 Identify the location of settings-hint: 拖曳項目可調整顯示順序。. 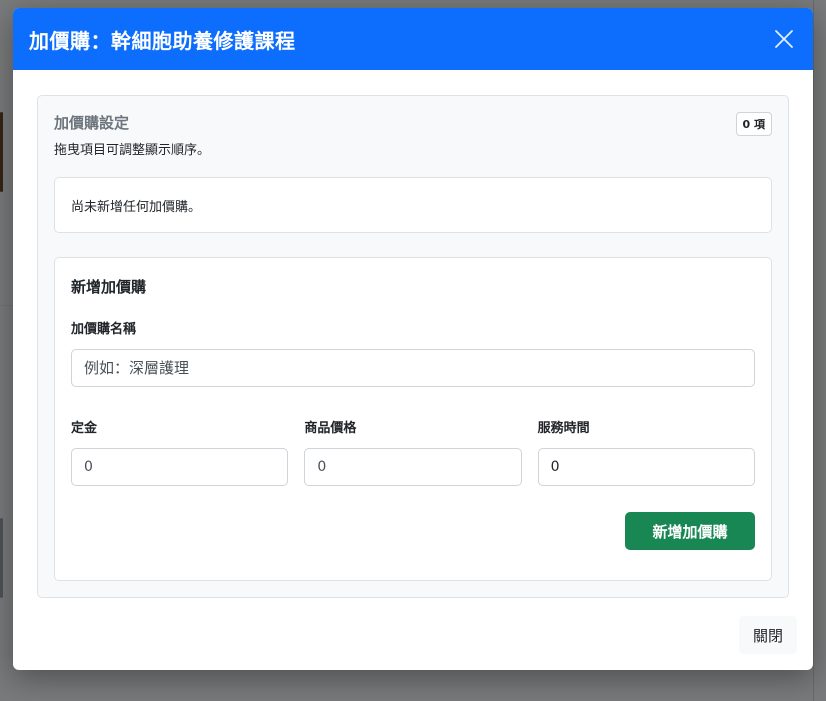
(132, 150).